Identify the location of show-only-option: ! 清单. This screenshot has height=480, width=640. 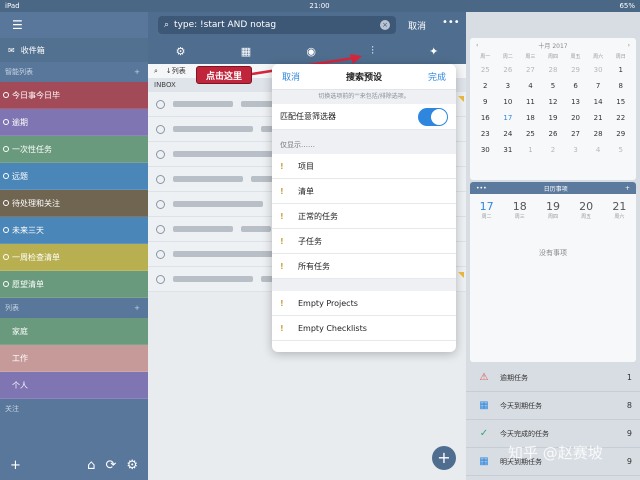
(364, 191).